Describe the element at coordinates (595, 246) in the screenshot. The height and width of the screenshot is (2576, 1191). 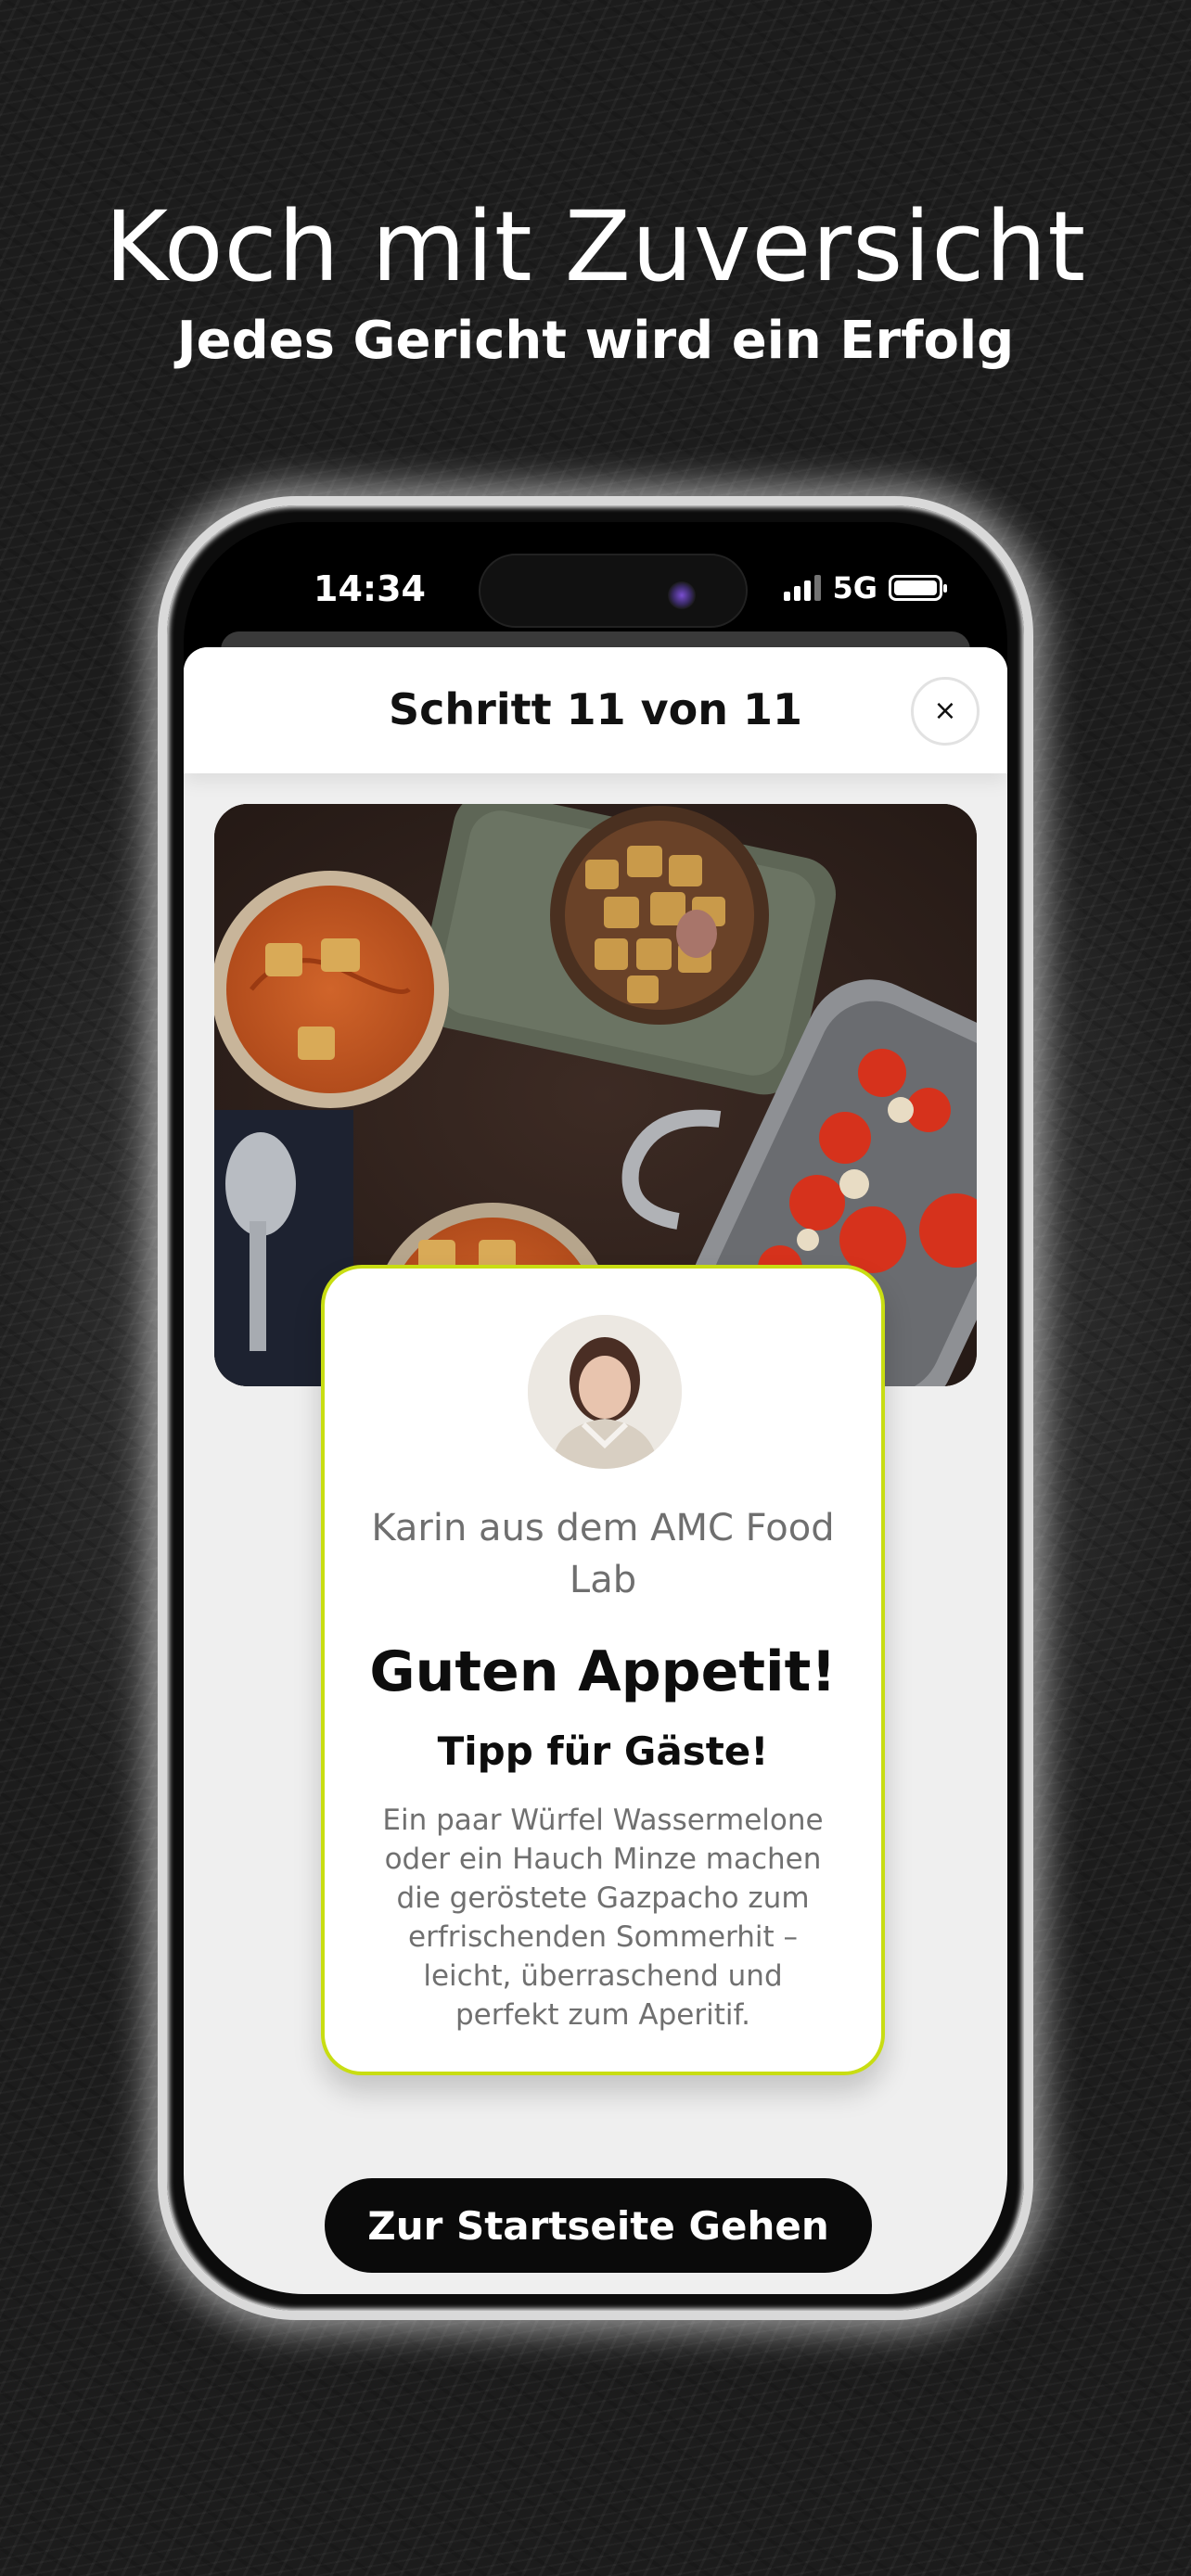
I see `promo-headline: Koch mit Zuversicht` at that location.